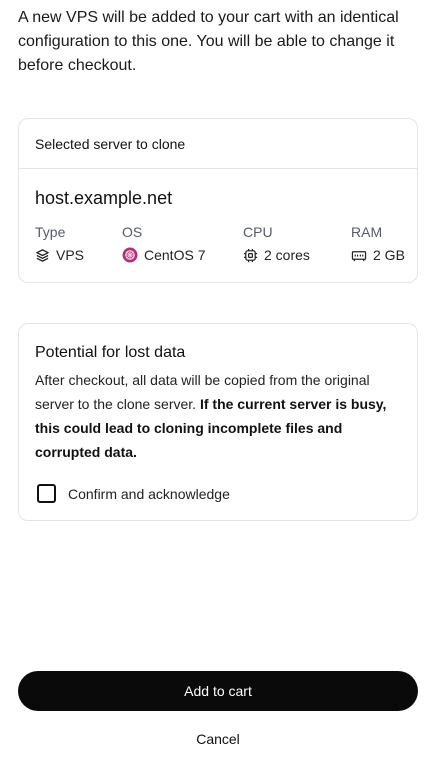 The width and height of the screenshot is (437, 762). Describe the element at coordinates (287, 255) in the screenshot. I see `spec-cpu-value: 2 cores` at that location.